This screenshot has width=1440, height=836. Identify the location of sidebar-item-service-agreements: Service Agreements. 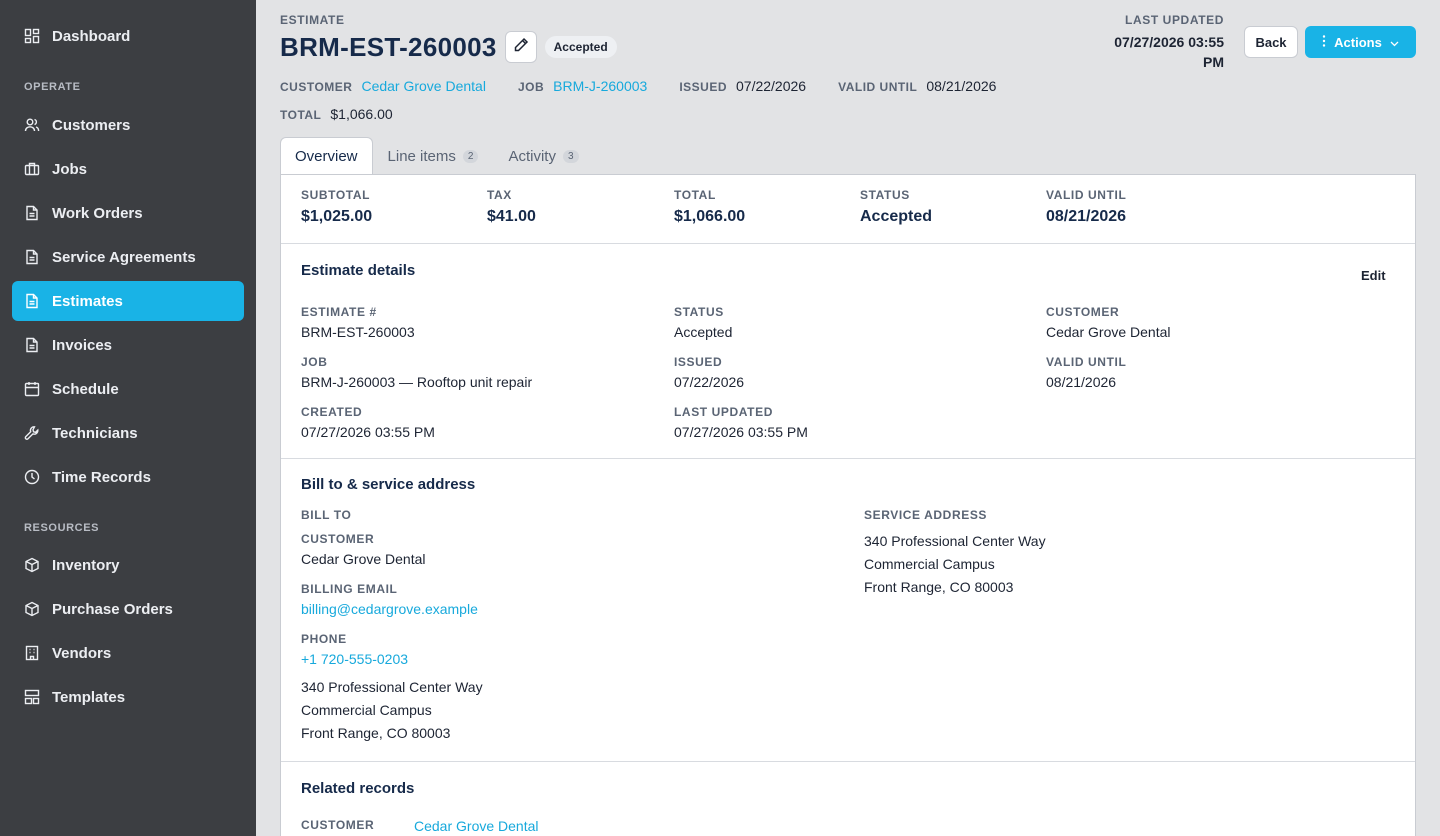
(128, 257).